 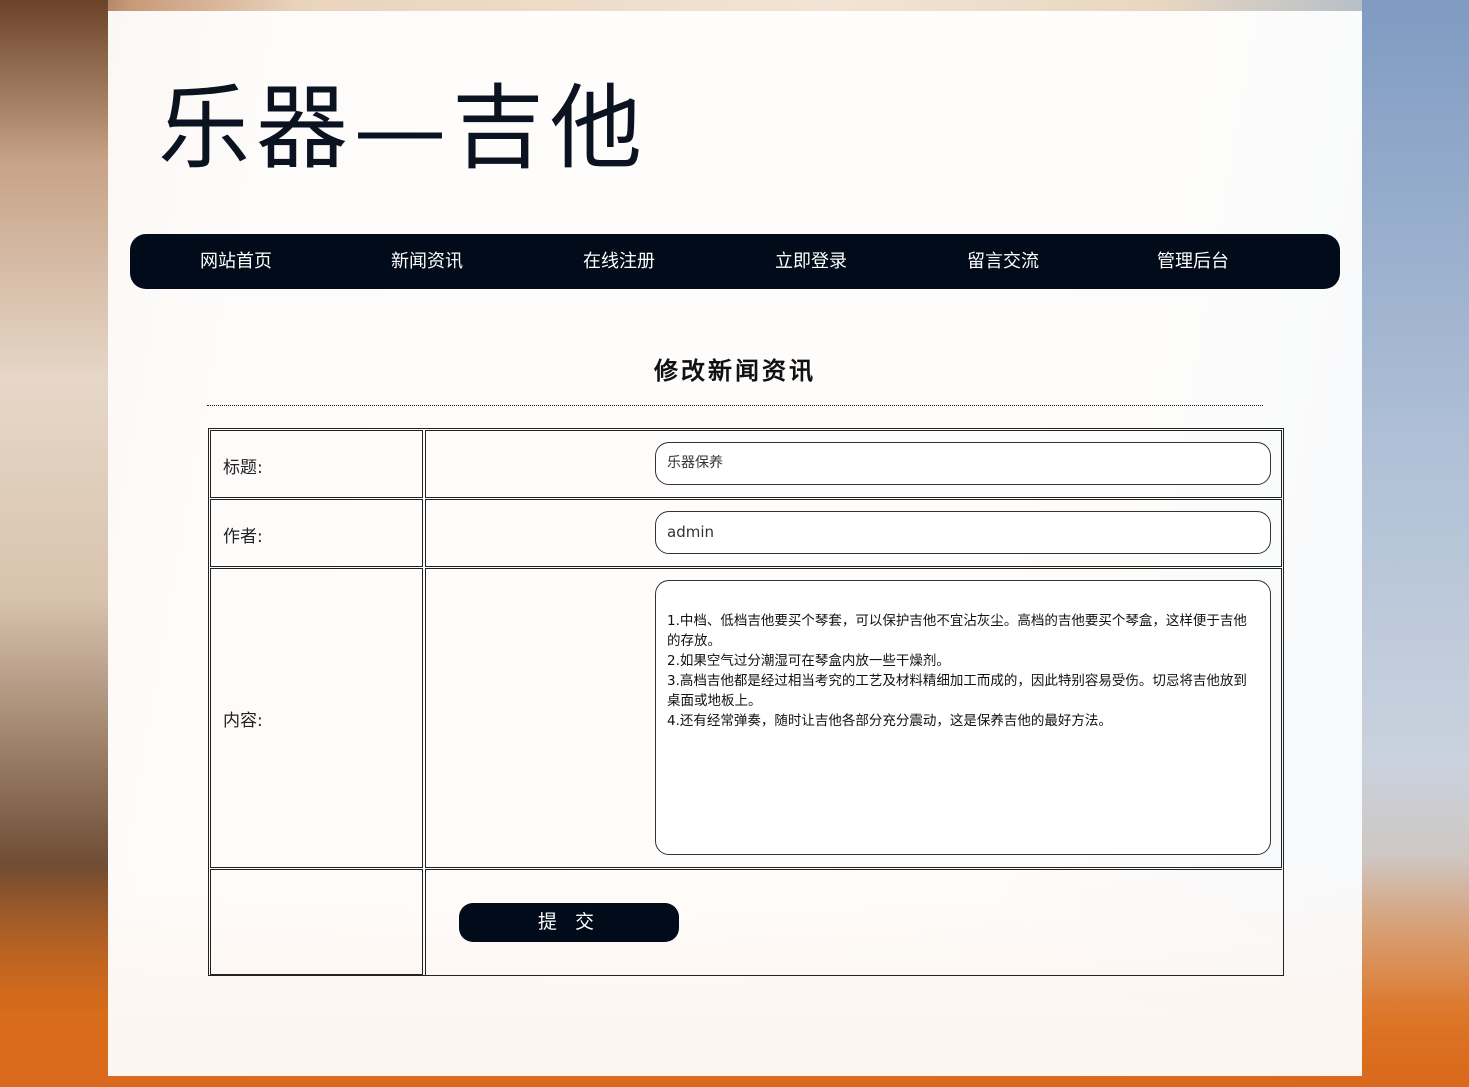 What do you see at coordinates (811, 261) in the screenshot?
I see `nav-item-login: 立即登录` at bounding box center [811, 261].